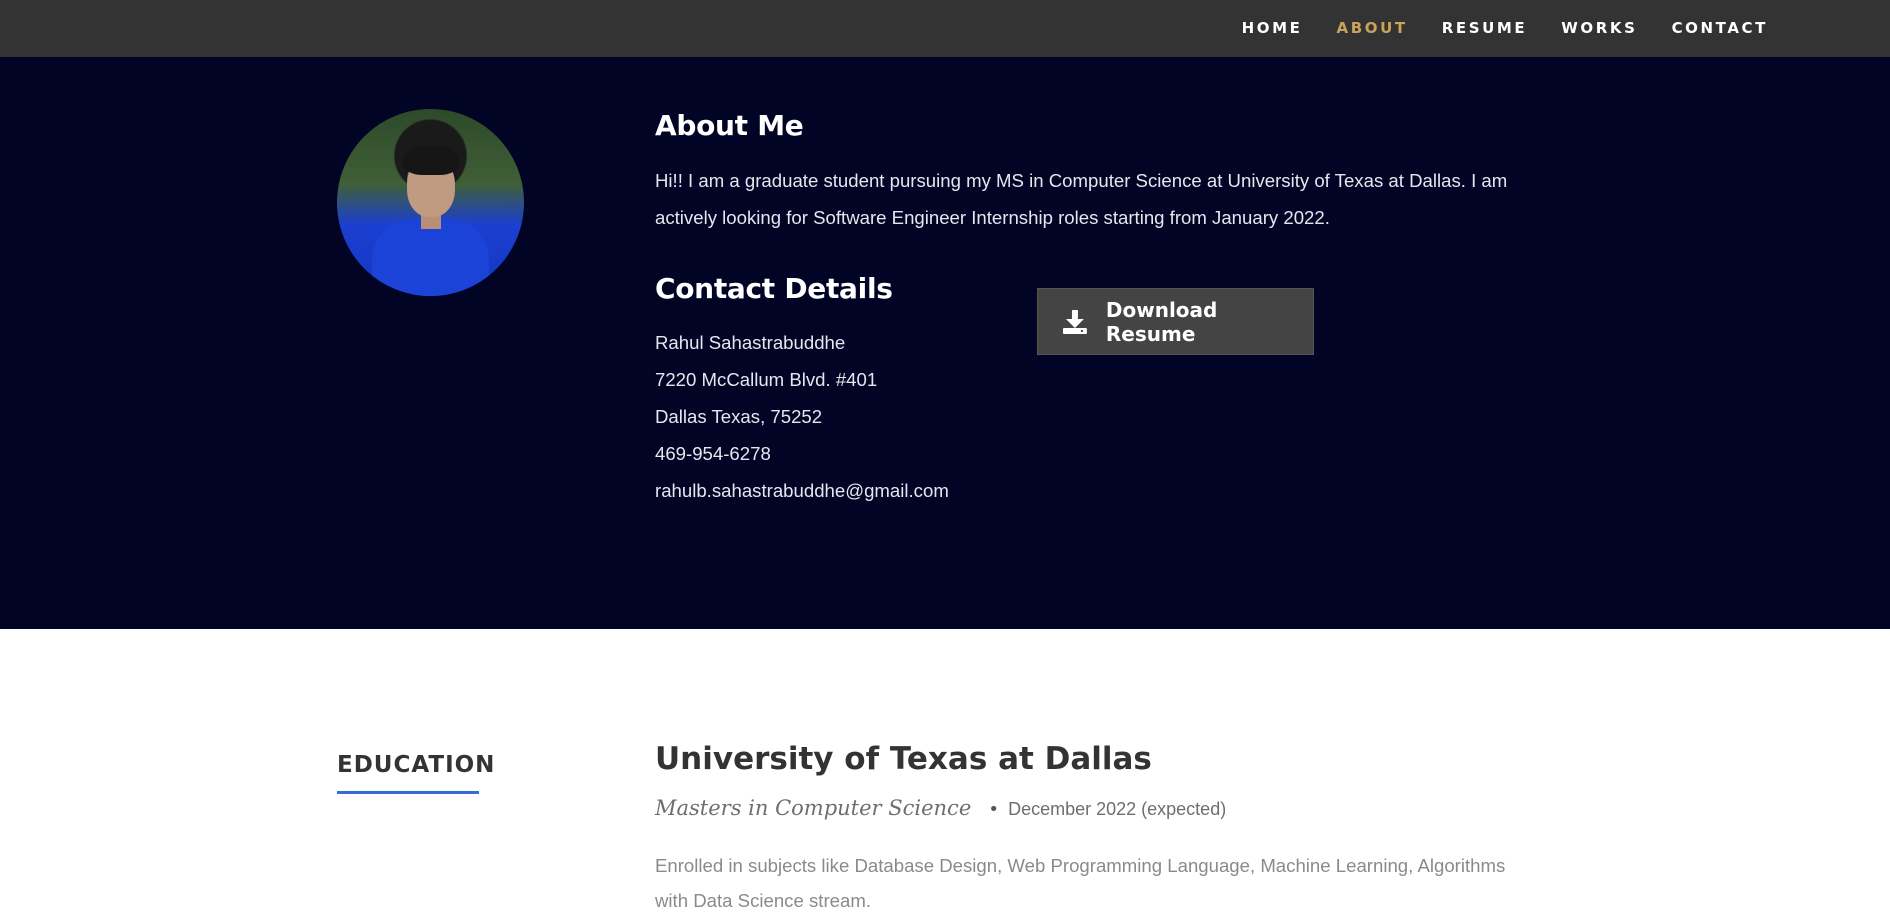 The image size is (1890, 918). I want to click on education-heading: EDUCATION, so click(416, 765).